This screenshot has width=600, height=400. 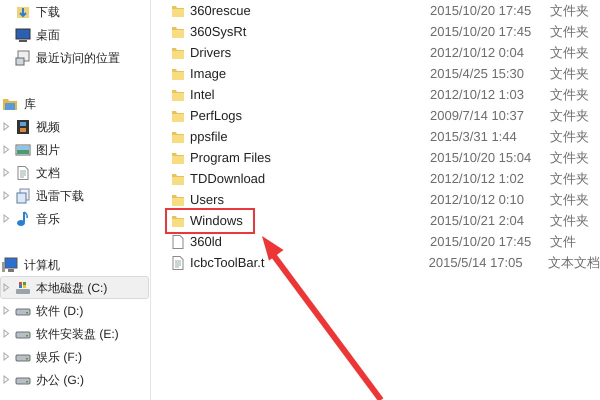 I want to click on file-type: 文本文档, so click(x=574, y=263).